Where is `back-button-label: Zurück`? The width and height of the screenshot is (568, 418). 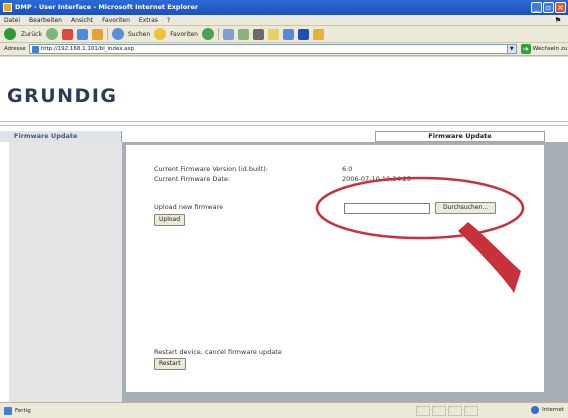
back-button-label: Zurück is located at coordinates (31, 34).